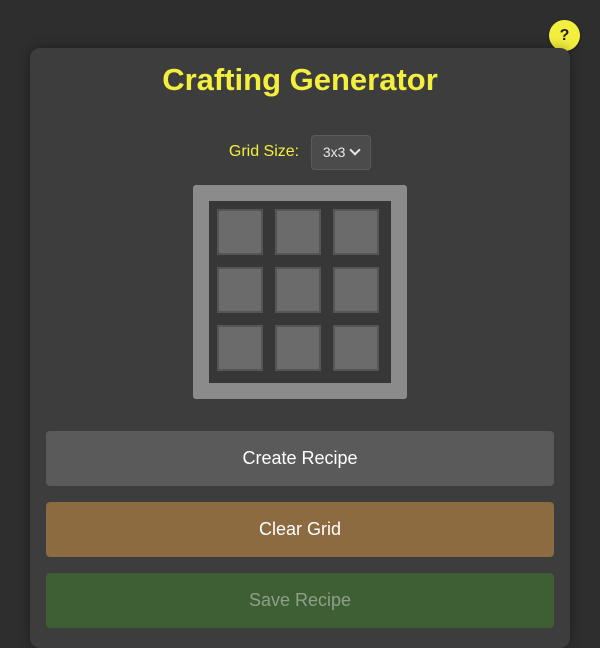  Describe the element at coordinates (334, 152) in the screenshot. I see `grid-size-value: 3x3` at that location.